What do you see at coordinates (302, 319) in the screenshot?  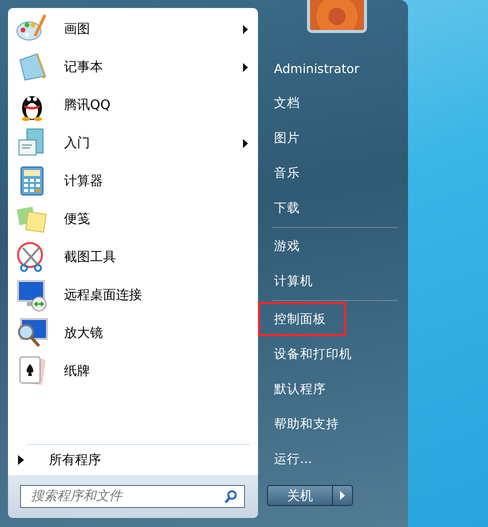 I see `place-link: 控制面板` at bounding box center [302, 319].